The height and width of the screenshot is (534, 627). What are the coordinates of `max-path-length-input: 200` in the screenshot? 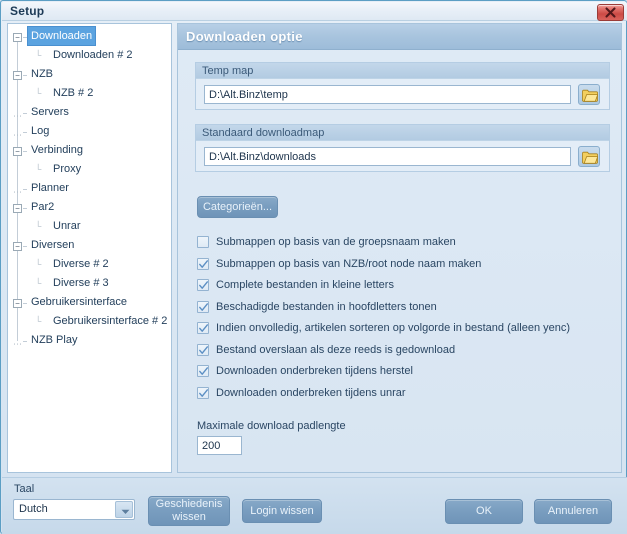 It's located at (219, 445).